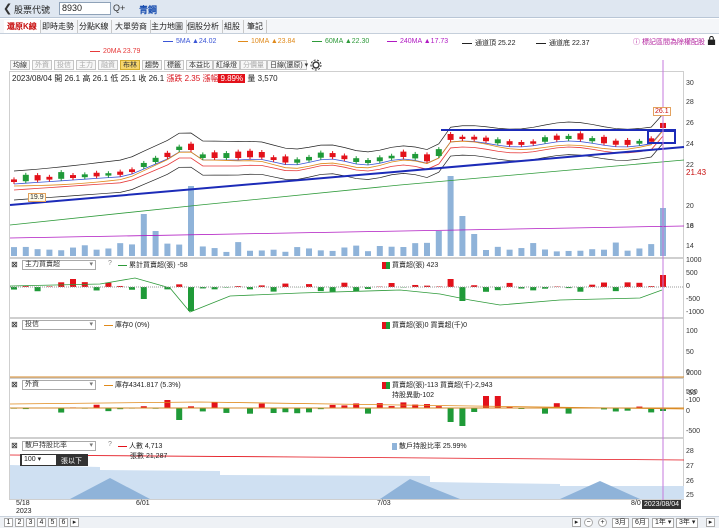 The height and width of the screenshot is (528, 719). I want to click on toggle-price-volume: 分價量, so click(253, 65).